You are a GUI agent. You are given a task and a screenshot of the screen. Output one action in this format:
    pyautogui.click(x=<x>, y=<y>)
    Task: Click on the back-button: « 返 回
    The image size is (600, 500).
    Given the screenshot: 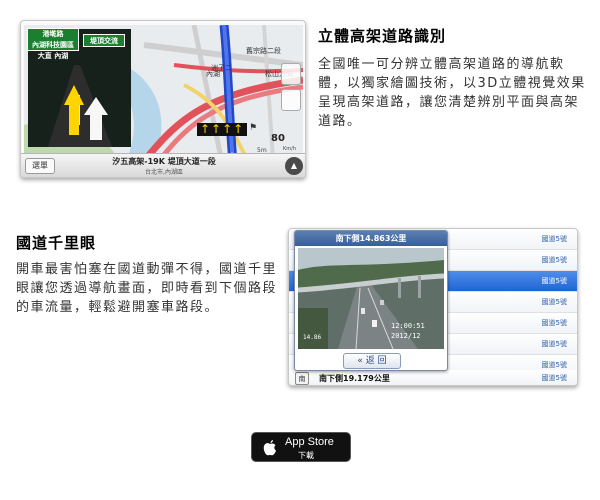 What is the action you would take?
    pyautogui.click(x=372, y=361)
    